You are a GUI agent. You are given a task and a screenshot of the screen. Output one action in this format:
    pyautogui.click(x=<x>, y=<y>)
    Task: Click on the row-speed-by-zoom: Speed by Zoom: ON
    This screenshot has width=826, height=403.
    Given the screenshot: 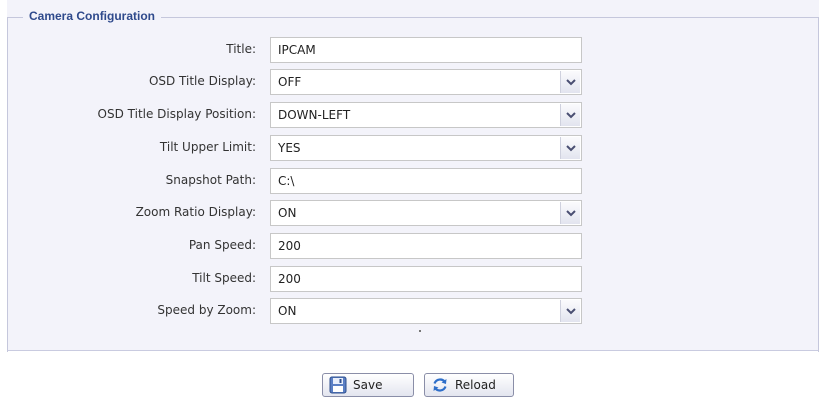 What is the action you would take?
    pyautogui.click(x=413, y=311)
    